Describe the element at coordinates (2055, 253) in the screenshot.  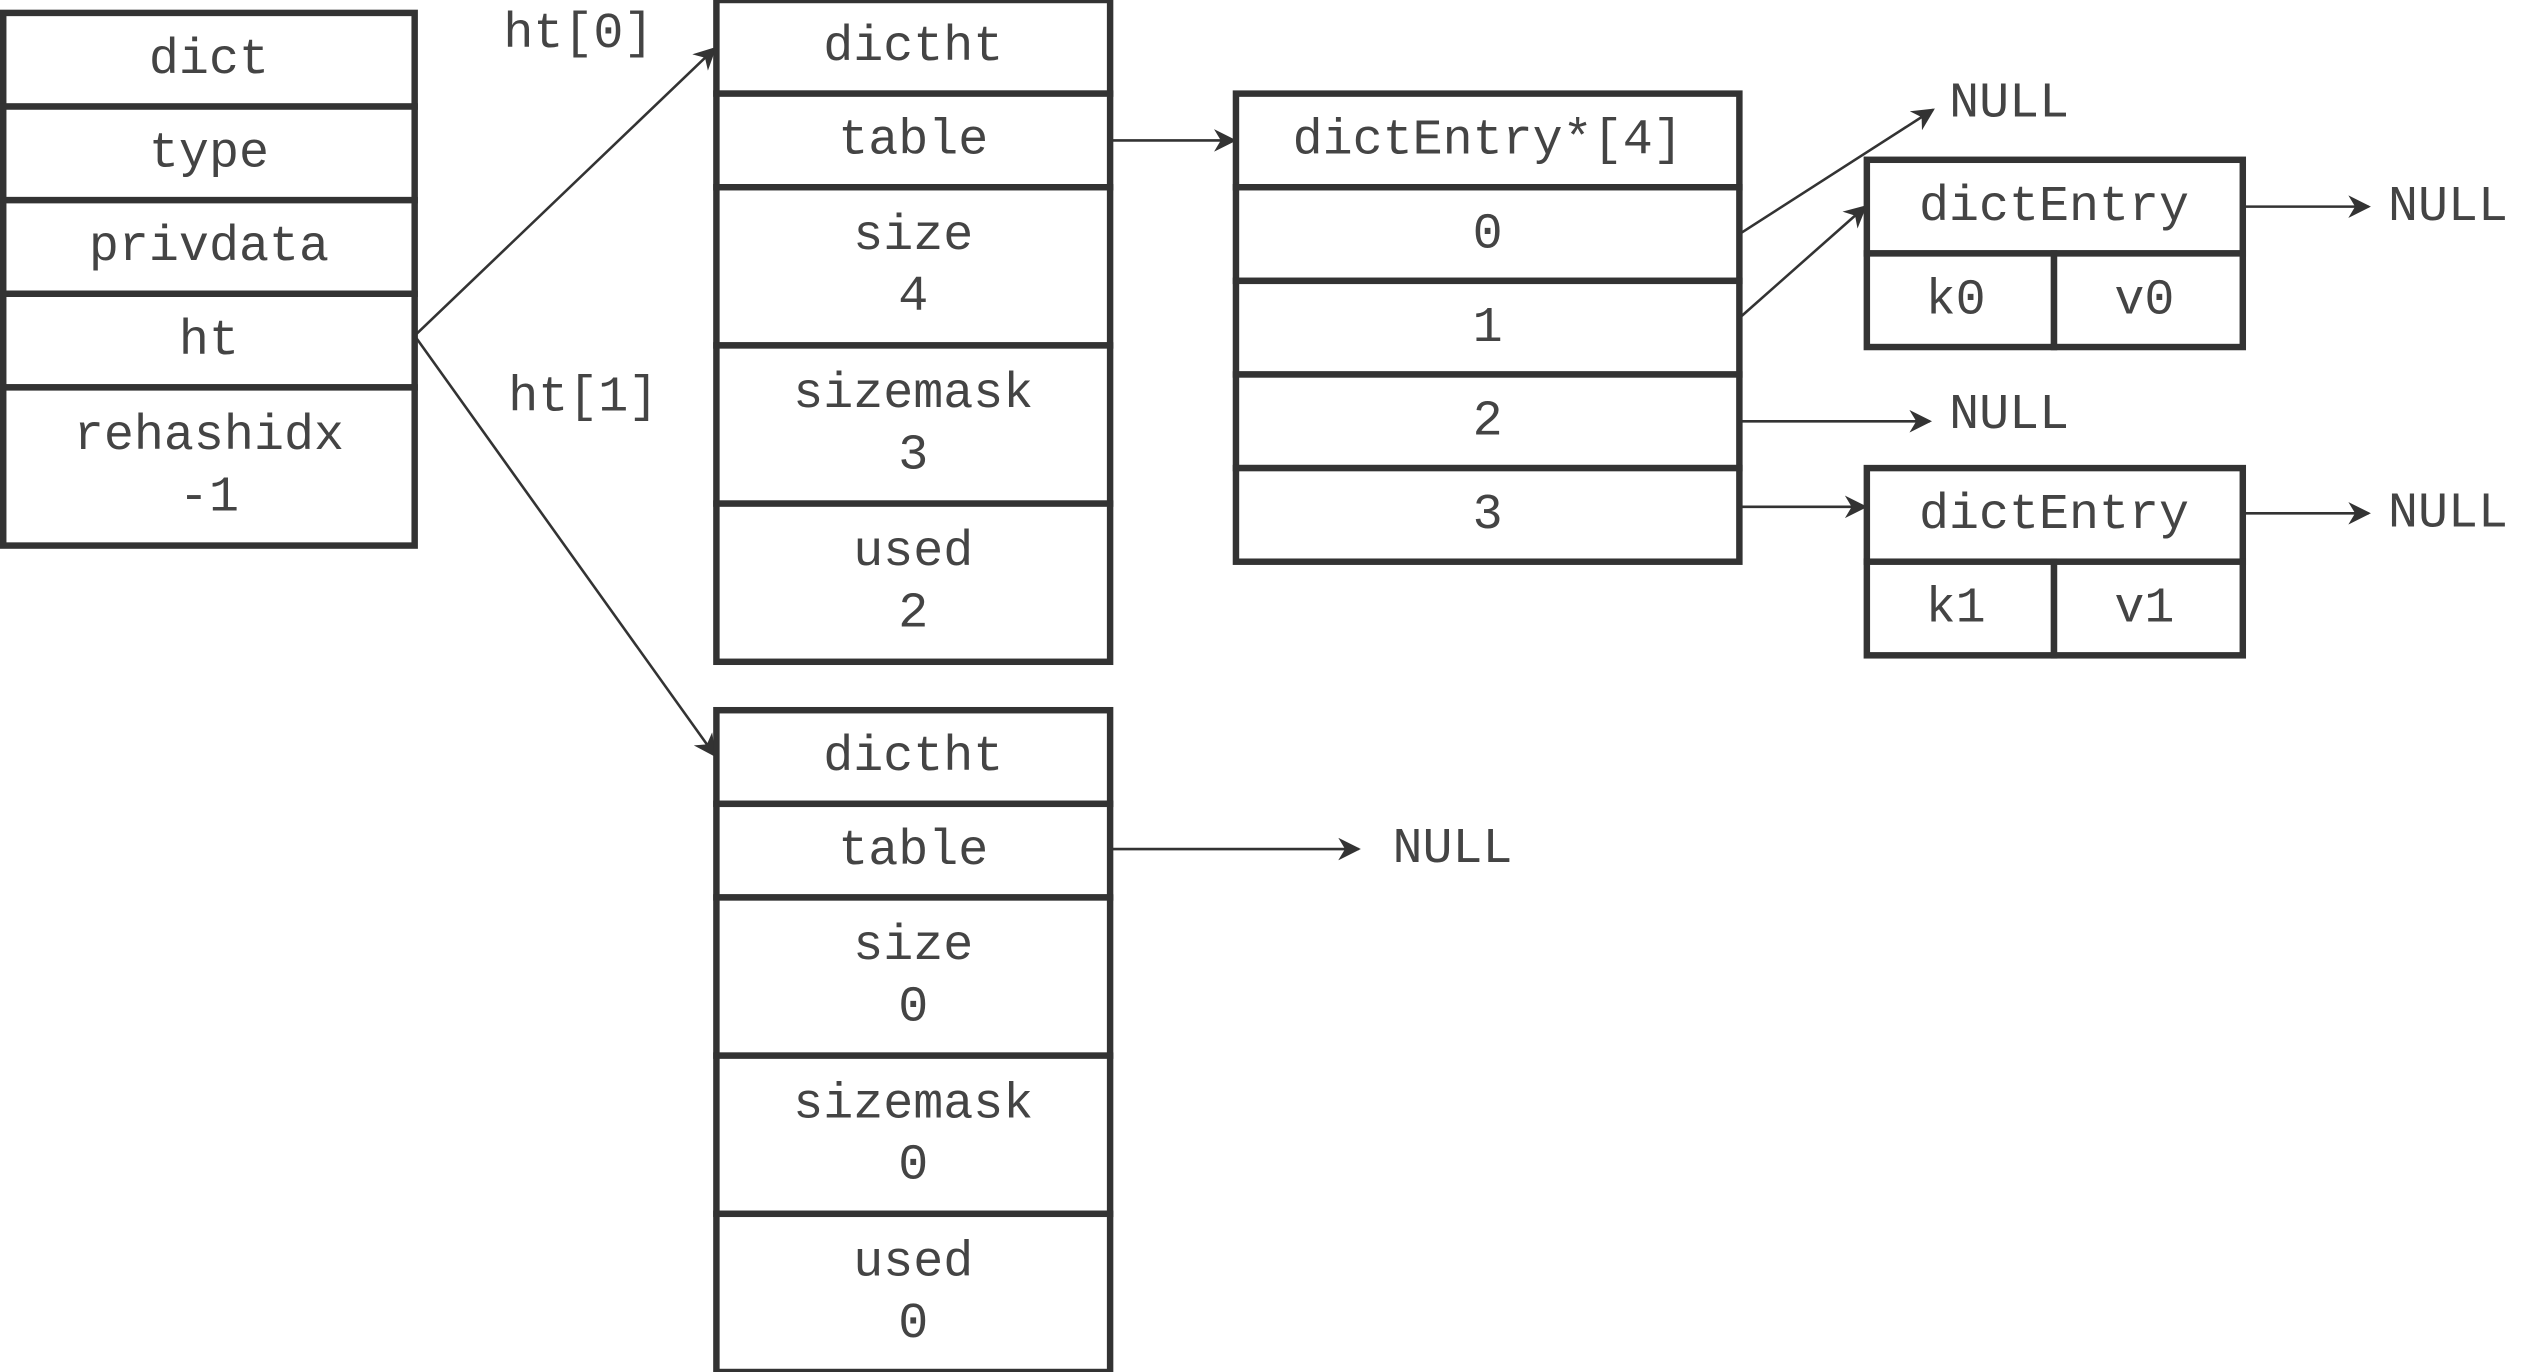
I see `dict-entry-0: dictEntry k0 v0` at that location.